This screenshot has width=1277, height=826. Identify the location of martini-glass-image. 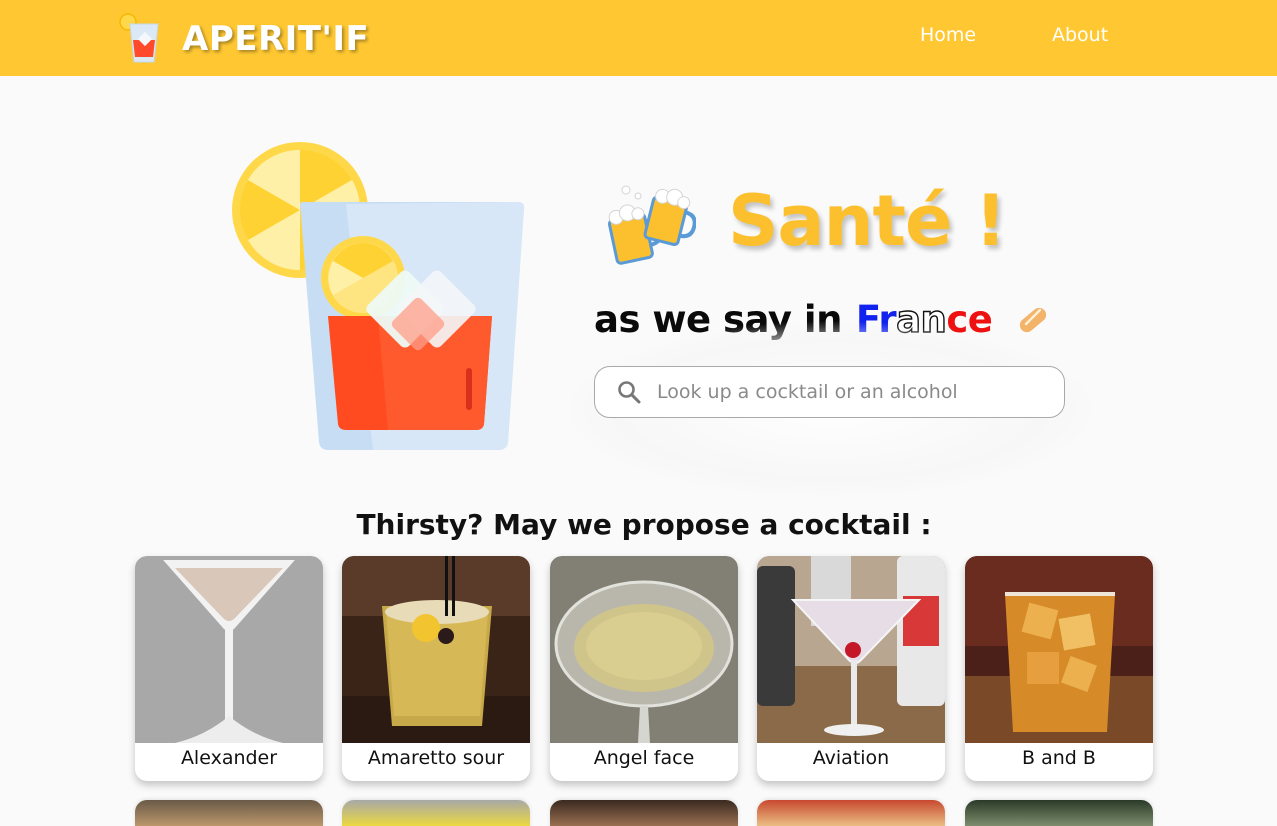
(229, 649).